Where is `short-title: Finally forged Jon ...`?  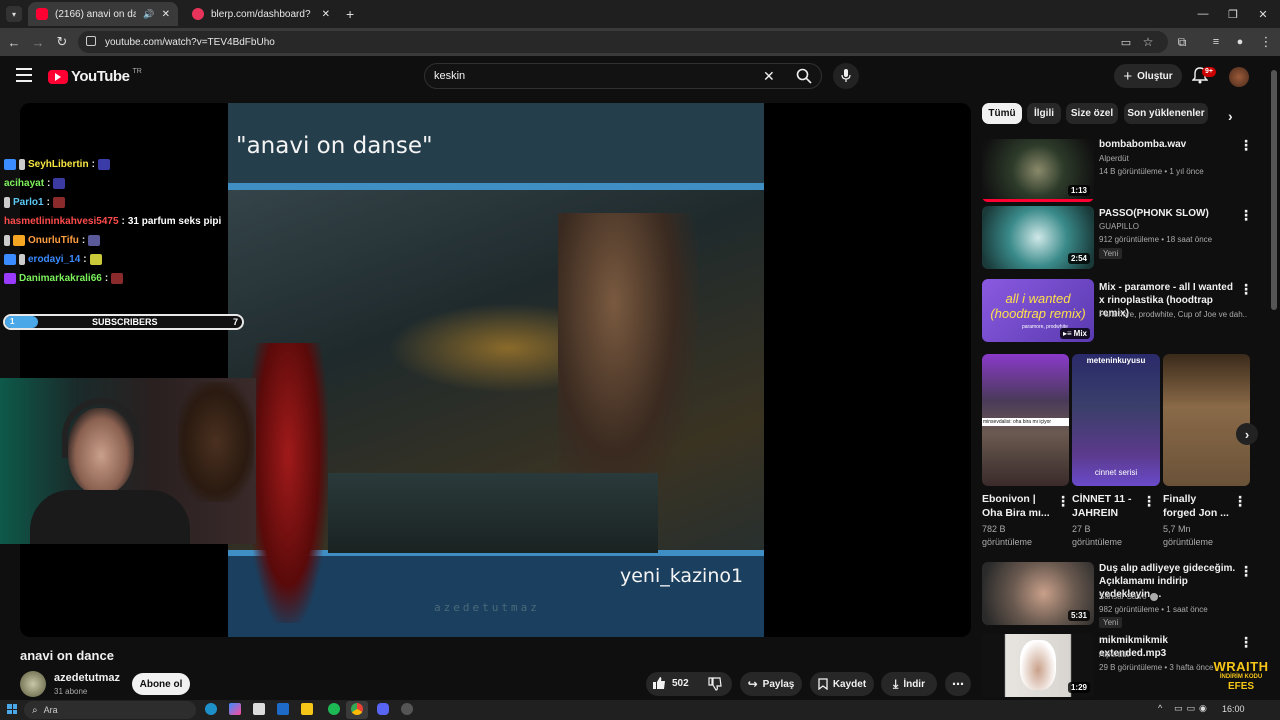
short-title: Finally forged Jon ... is located at coordinates (1196, 506).